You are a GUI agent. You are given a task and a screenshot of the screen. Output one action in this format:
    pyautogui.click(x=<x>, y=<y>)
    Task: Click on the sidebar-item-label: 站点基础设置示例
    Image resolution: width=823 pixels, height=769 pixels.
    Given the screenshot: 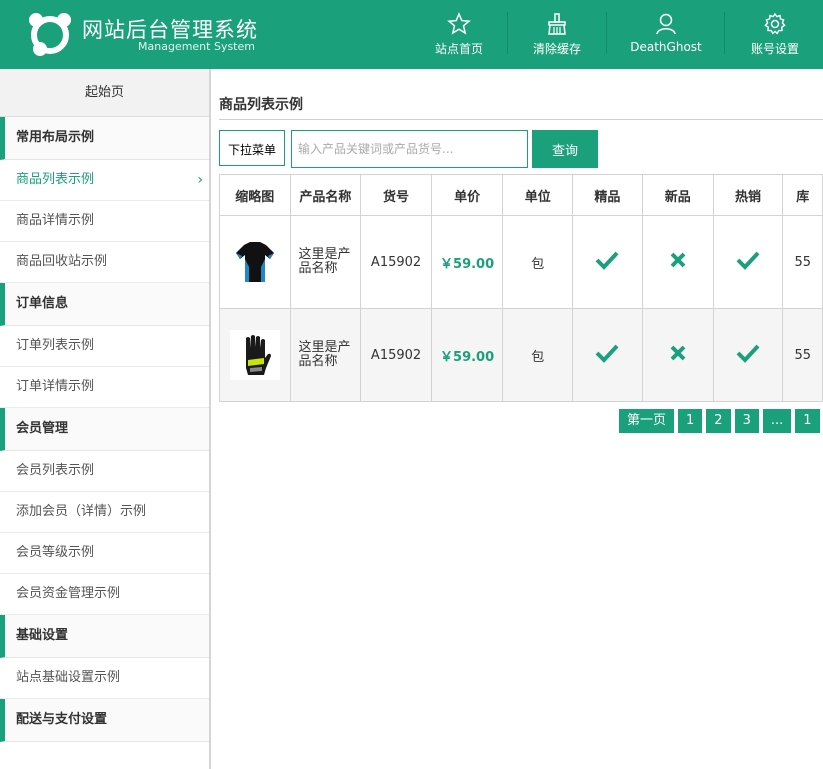 What is the action you would take?
    pyautogui.click(x=68, y=677)
    